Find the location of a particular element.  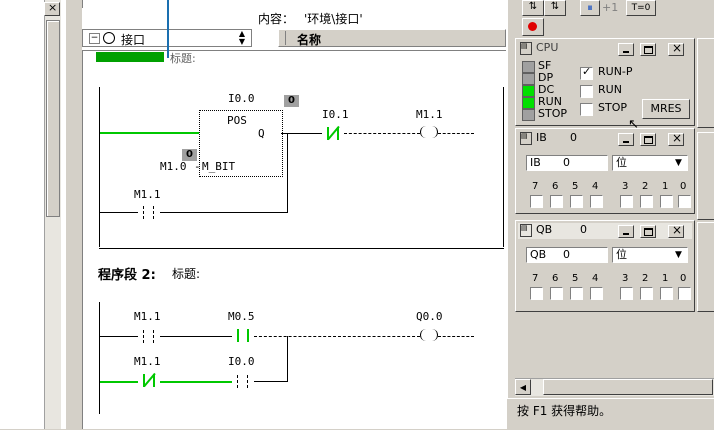

qb-bit3-label: 3 is located at coordinates (625, 278).